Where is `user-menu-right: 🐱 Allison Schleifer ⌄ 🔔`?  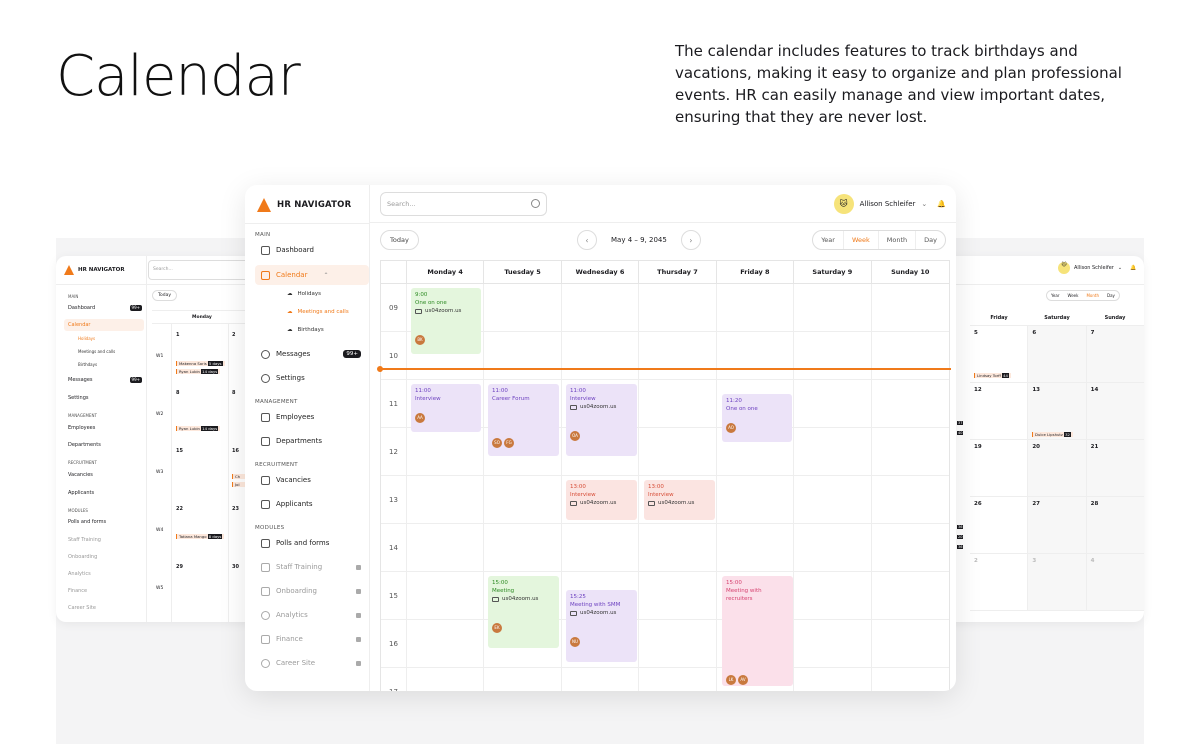
user-menu-right: 🐱 Allison Schleifer ⌄ 🔔 is located at coordinates (1097, 268).